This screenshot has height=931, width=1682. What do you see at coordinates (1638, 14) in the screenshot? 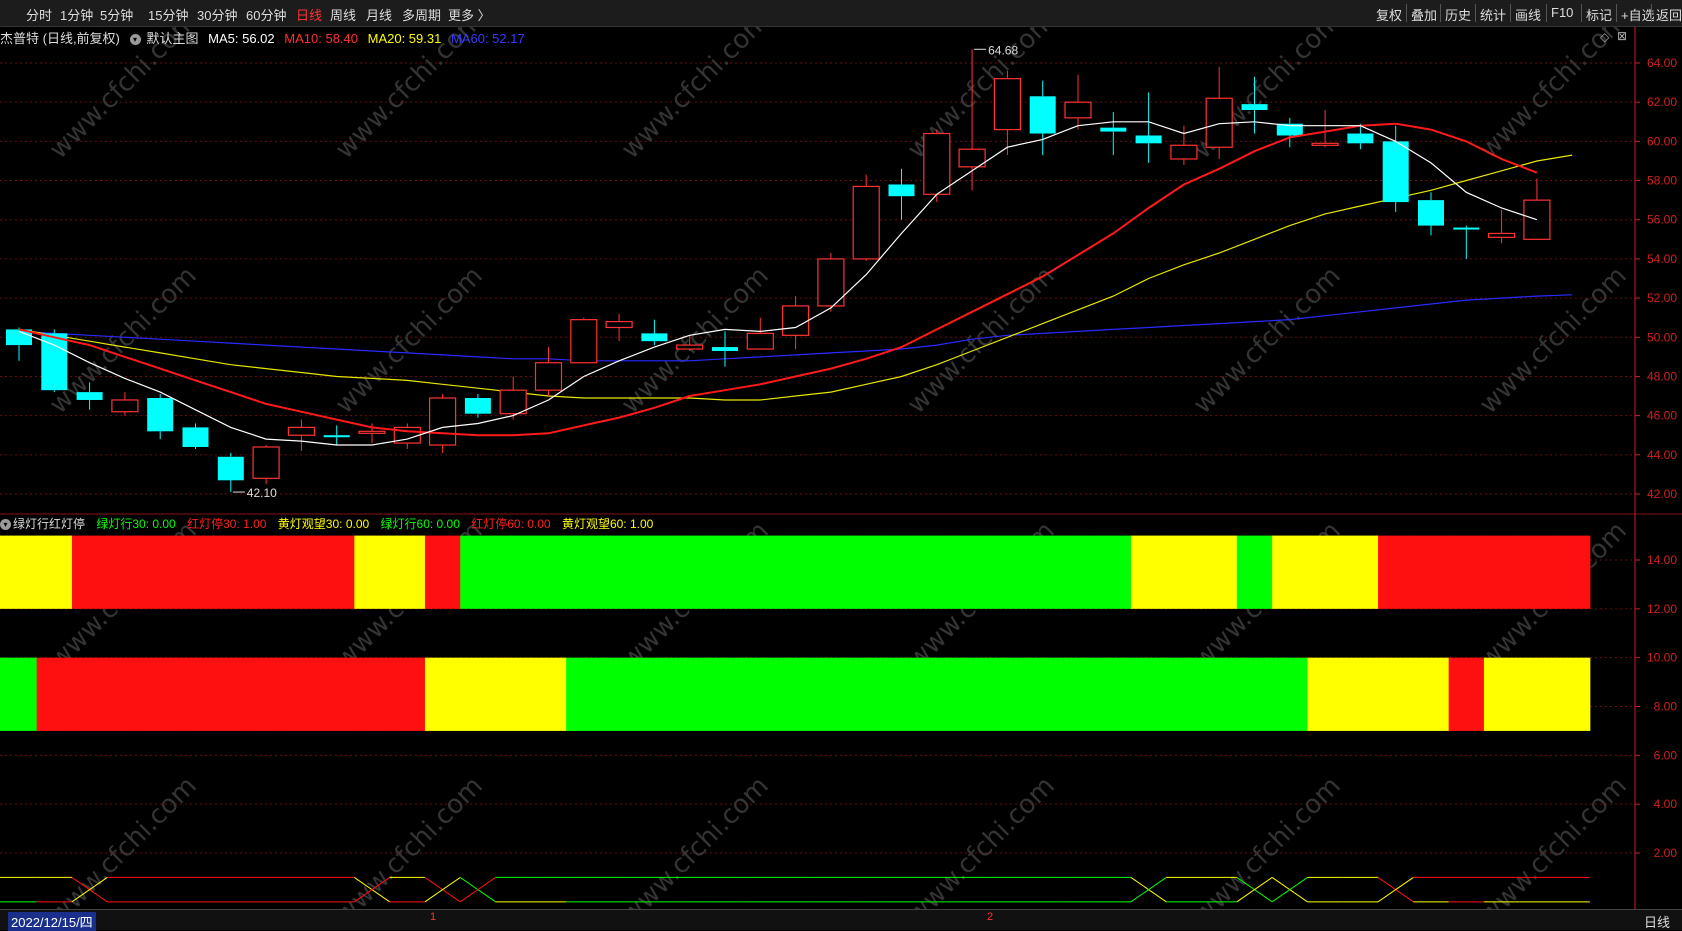
I see `toolbar-button-7: +自选` at bounding box center [1638, 14].